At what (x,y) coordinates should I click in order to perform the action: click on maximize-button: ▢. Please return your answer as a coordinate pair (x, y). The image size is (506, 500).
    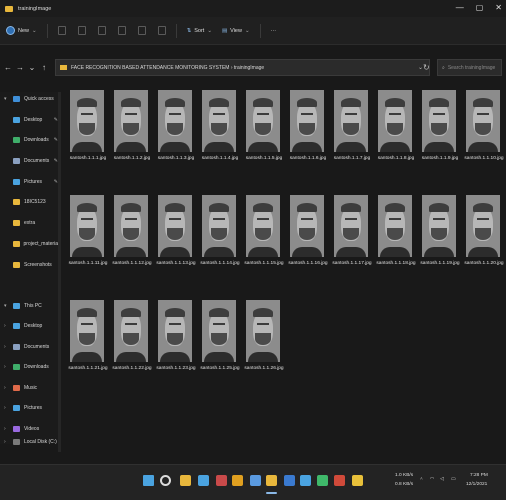
    Looking at the image, I should click on (480, 7).